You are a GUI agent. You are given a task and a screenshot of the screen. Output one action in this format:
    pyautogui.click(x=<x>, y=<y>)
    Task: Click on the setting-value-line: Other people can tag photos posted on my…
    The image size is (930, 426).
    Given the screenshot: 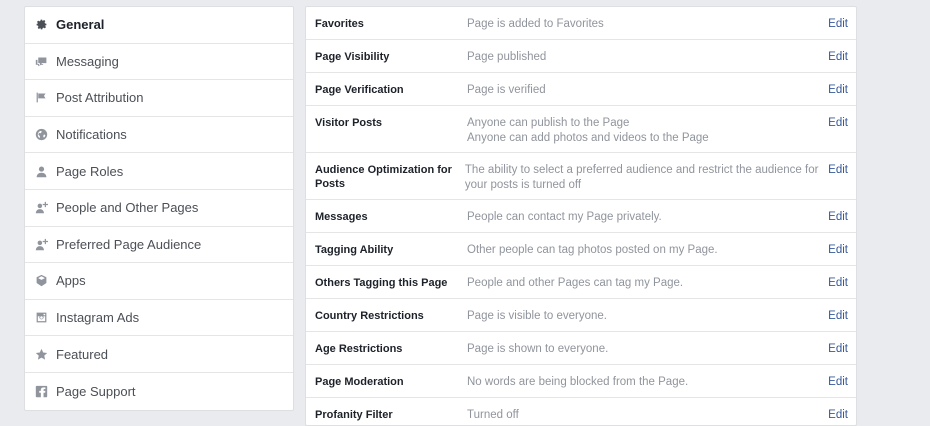 What is the action you would take?
    pyautogui.click(x=592, y=250)
    